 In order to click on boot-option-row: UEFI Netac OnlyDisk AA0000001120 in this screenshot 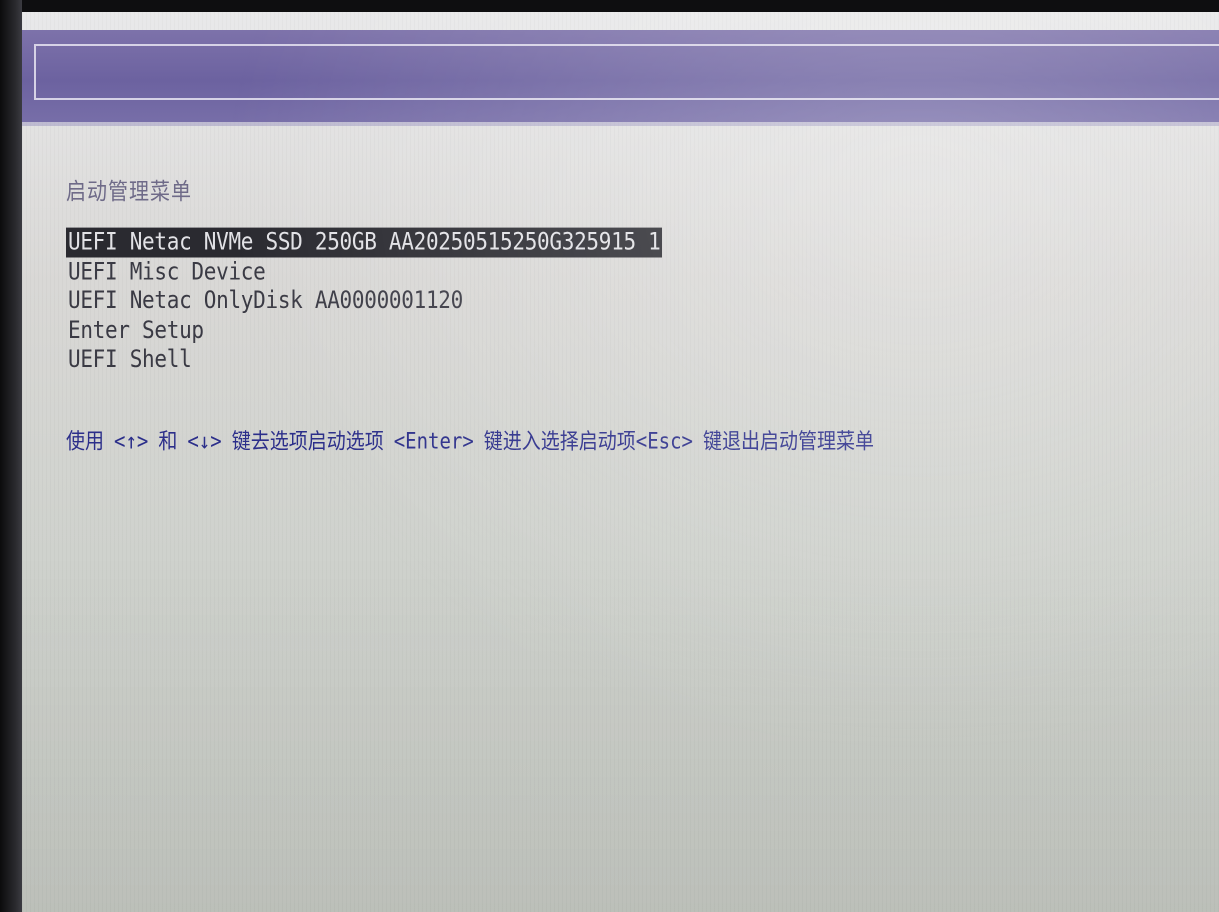, I will do `click(364, 300)`.